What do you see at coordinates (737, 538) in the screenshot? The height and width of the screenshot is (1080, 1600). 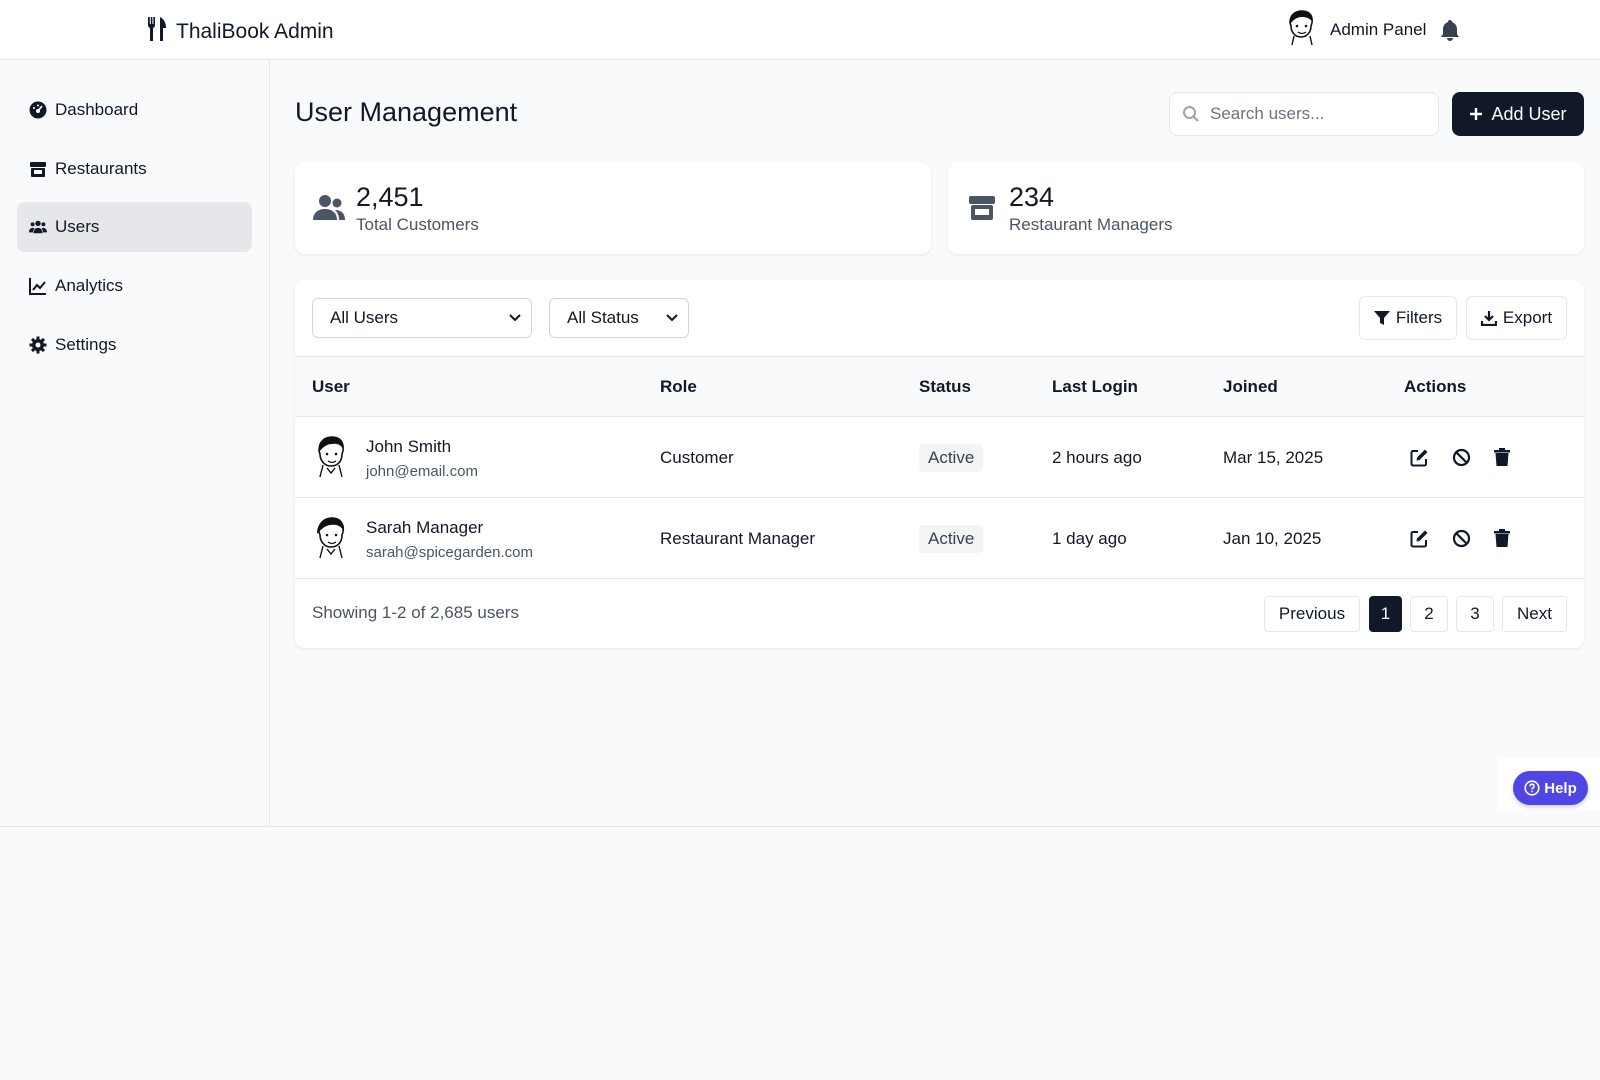 I see `user-role: Restaurant Manager` at bounding box center [737, 538].